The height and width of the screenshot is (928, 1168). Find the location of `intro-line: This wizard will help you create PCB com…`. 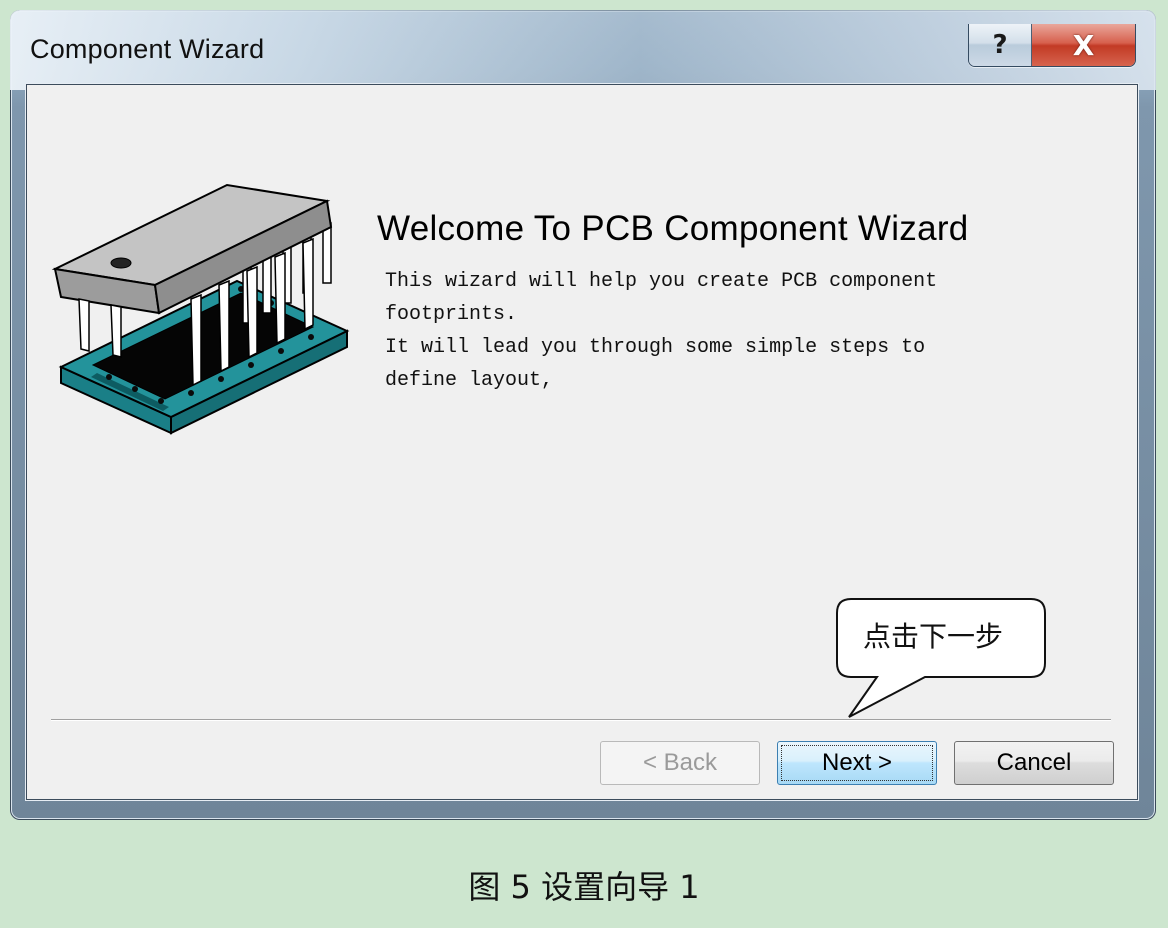

intro-line: This wizard will help you create PCB com… is located at coordinates (661, 281).